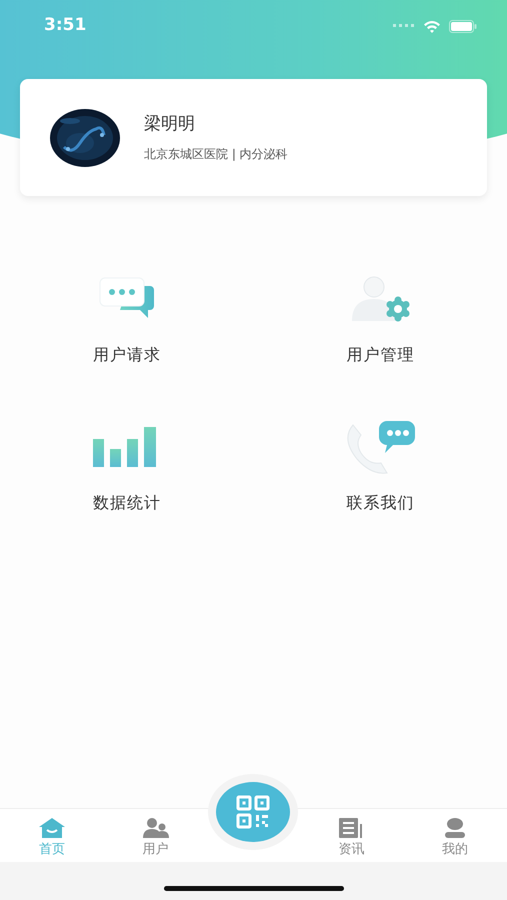  I want to click on qr-code-icon, so click(253, 812).